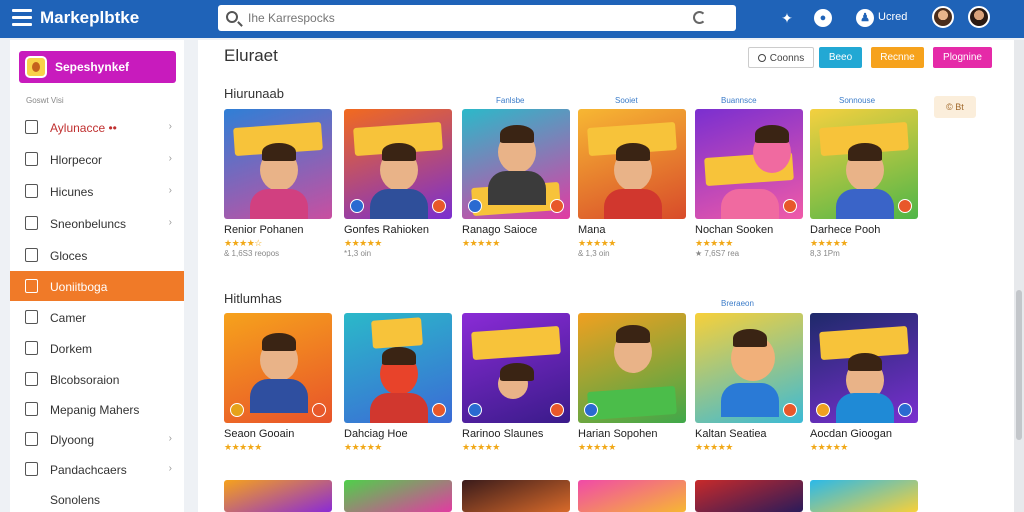 The height and width of the screenshot is (512, 1024). Describe the element at coordinates (739, 100) in the screenshot. I see `category-tag: Buannsce` at that location.